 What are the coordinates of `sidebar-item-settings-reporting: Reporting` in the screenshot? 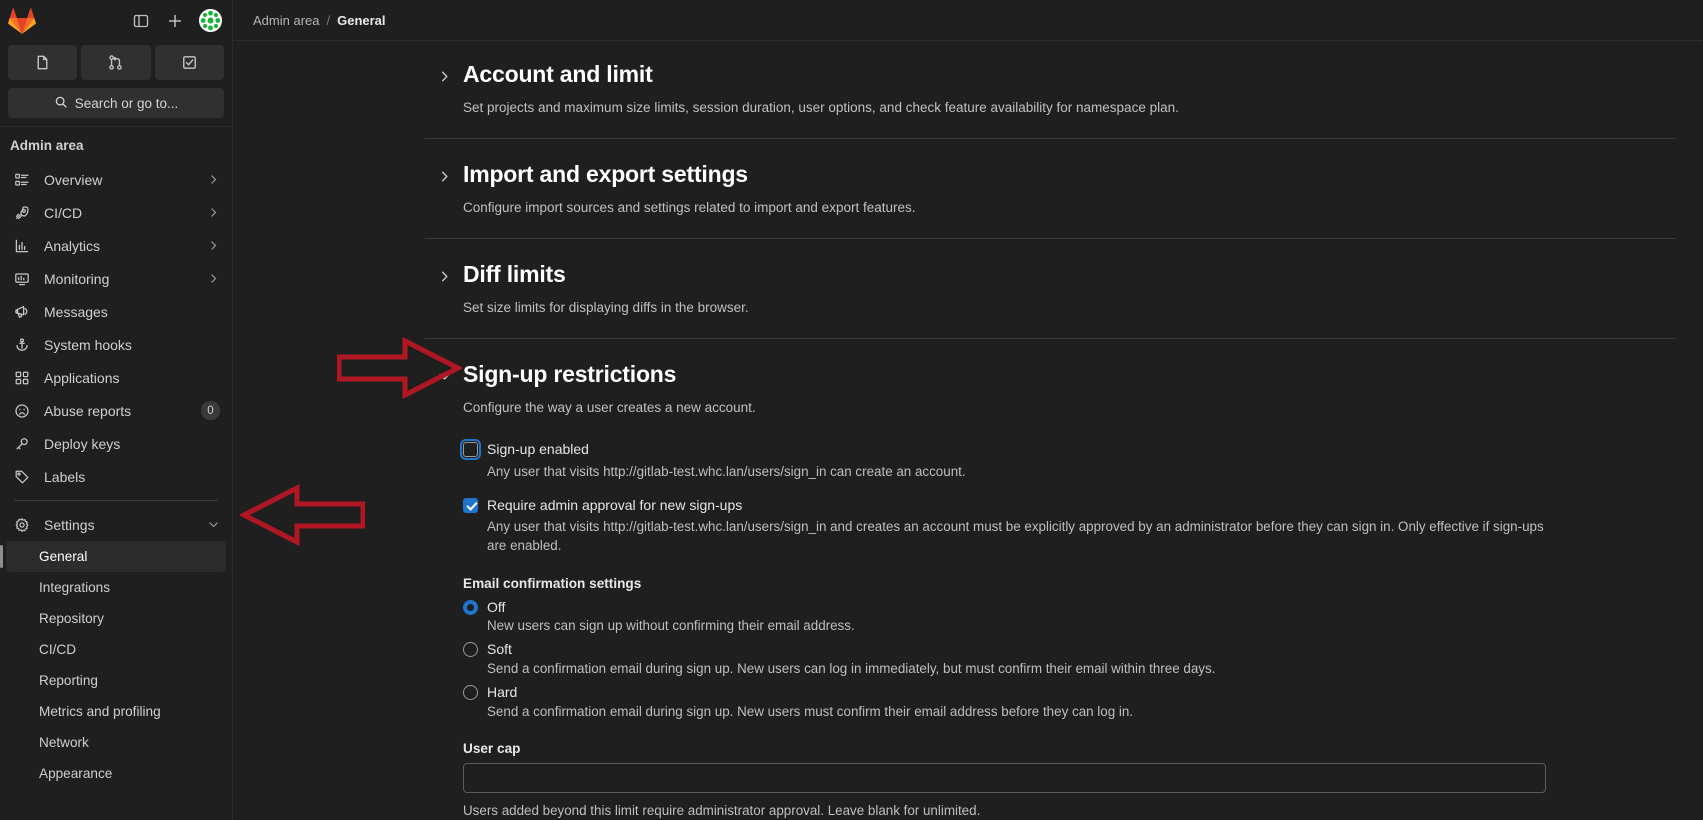 It's located at (116, 680).